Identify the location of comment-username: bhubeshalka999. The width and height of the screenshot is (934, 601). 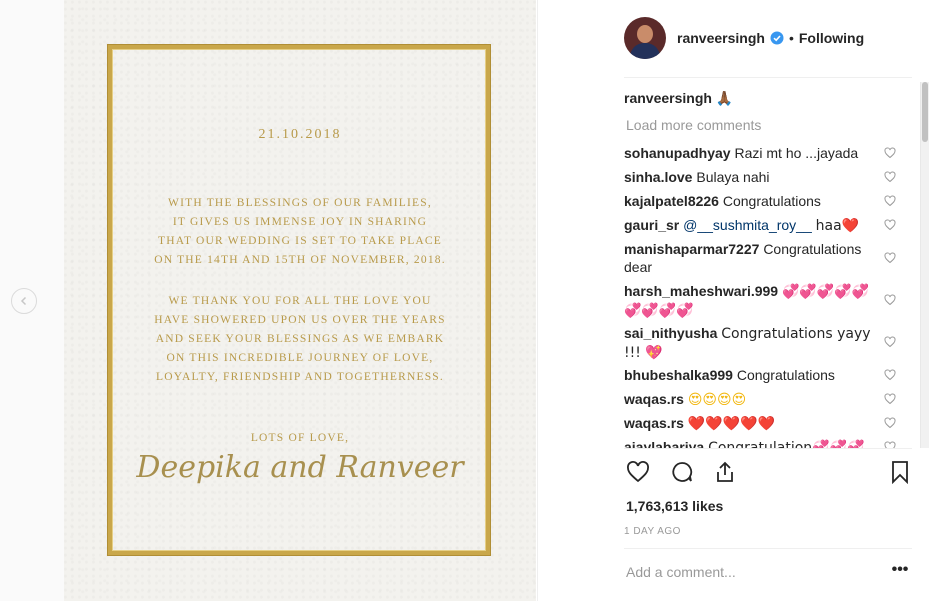
(678, 375).